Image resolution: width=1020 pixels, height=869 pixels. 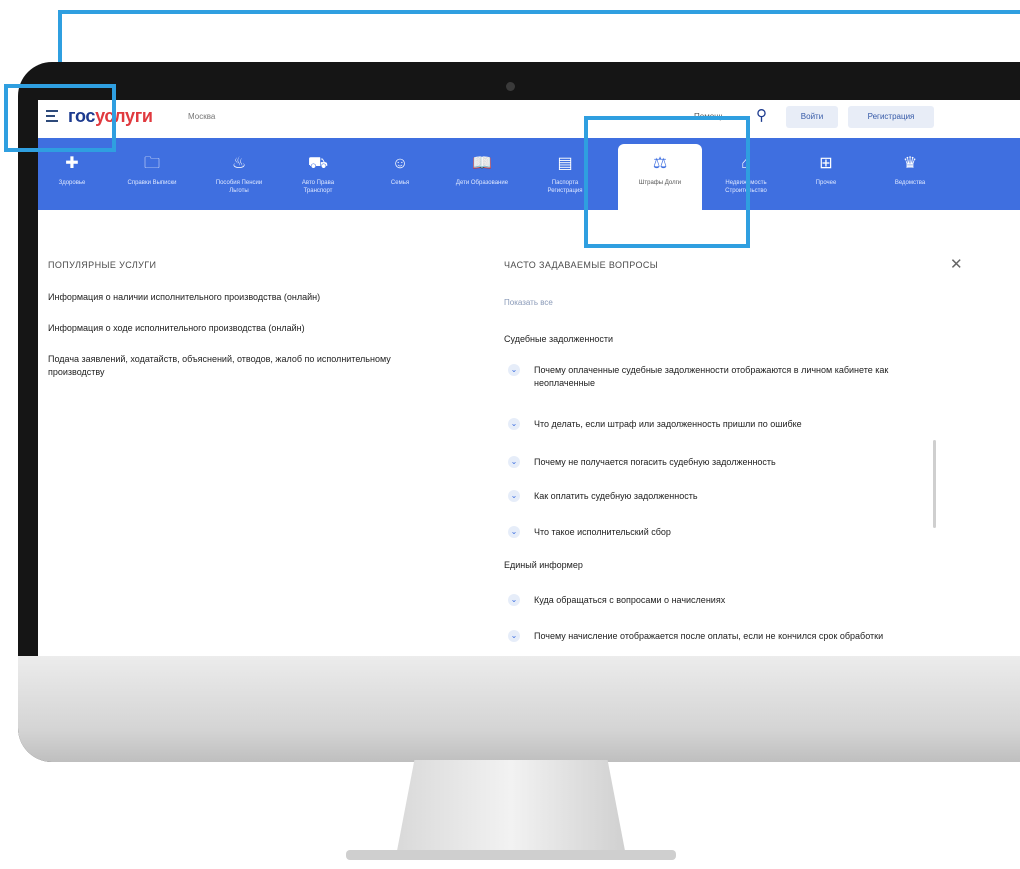 What do you see at coordinates (543, 565) in the screenshot?
I see `faq-group-single-informer: Единый информер` at bounding box center [543, 565].